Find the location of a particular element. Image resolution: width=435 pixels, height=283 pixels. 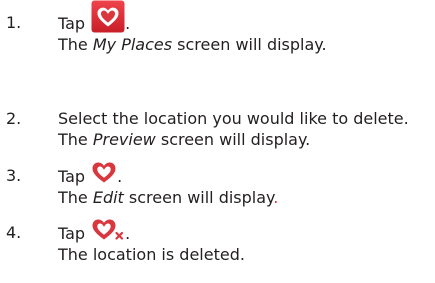

step-3-result-end: . is located at coordinates (276, 197).